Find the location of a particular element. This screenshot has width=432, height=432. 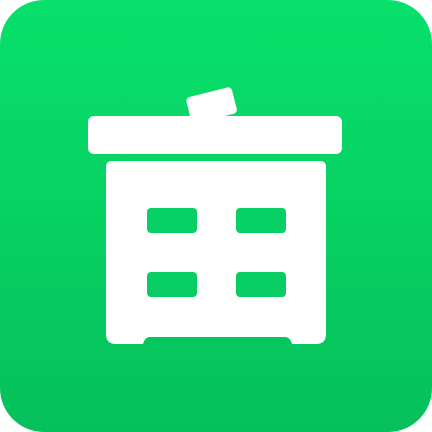

slot-bottom-left is located at coordinates (172, 284).